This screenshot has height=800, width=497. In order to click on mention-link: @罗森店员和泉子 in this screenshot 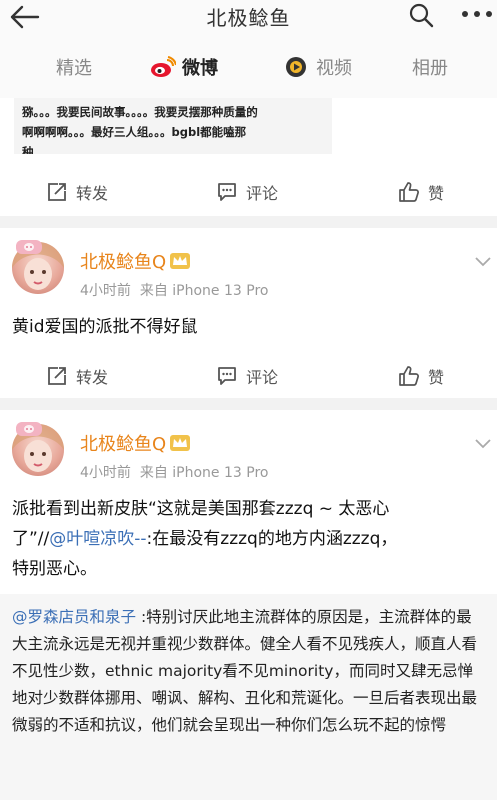, I will do `click(74, 617)`.